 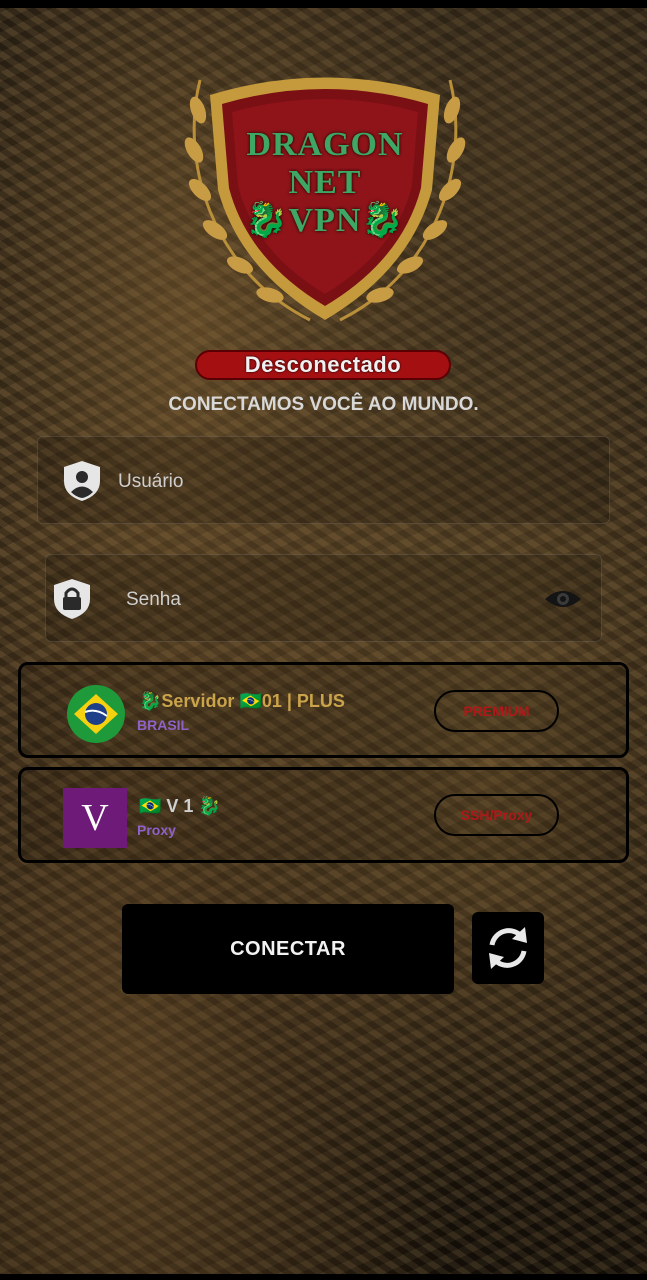 What do you see at coordinates (323, 1277) in the screenshot?
I see `nav-bar` at bounding box center [323, 1277].